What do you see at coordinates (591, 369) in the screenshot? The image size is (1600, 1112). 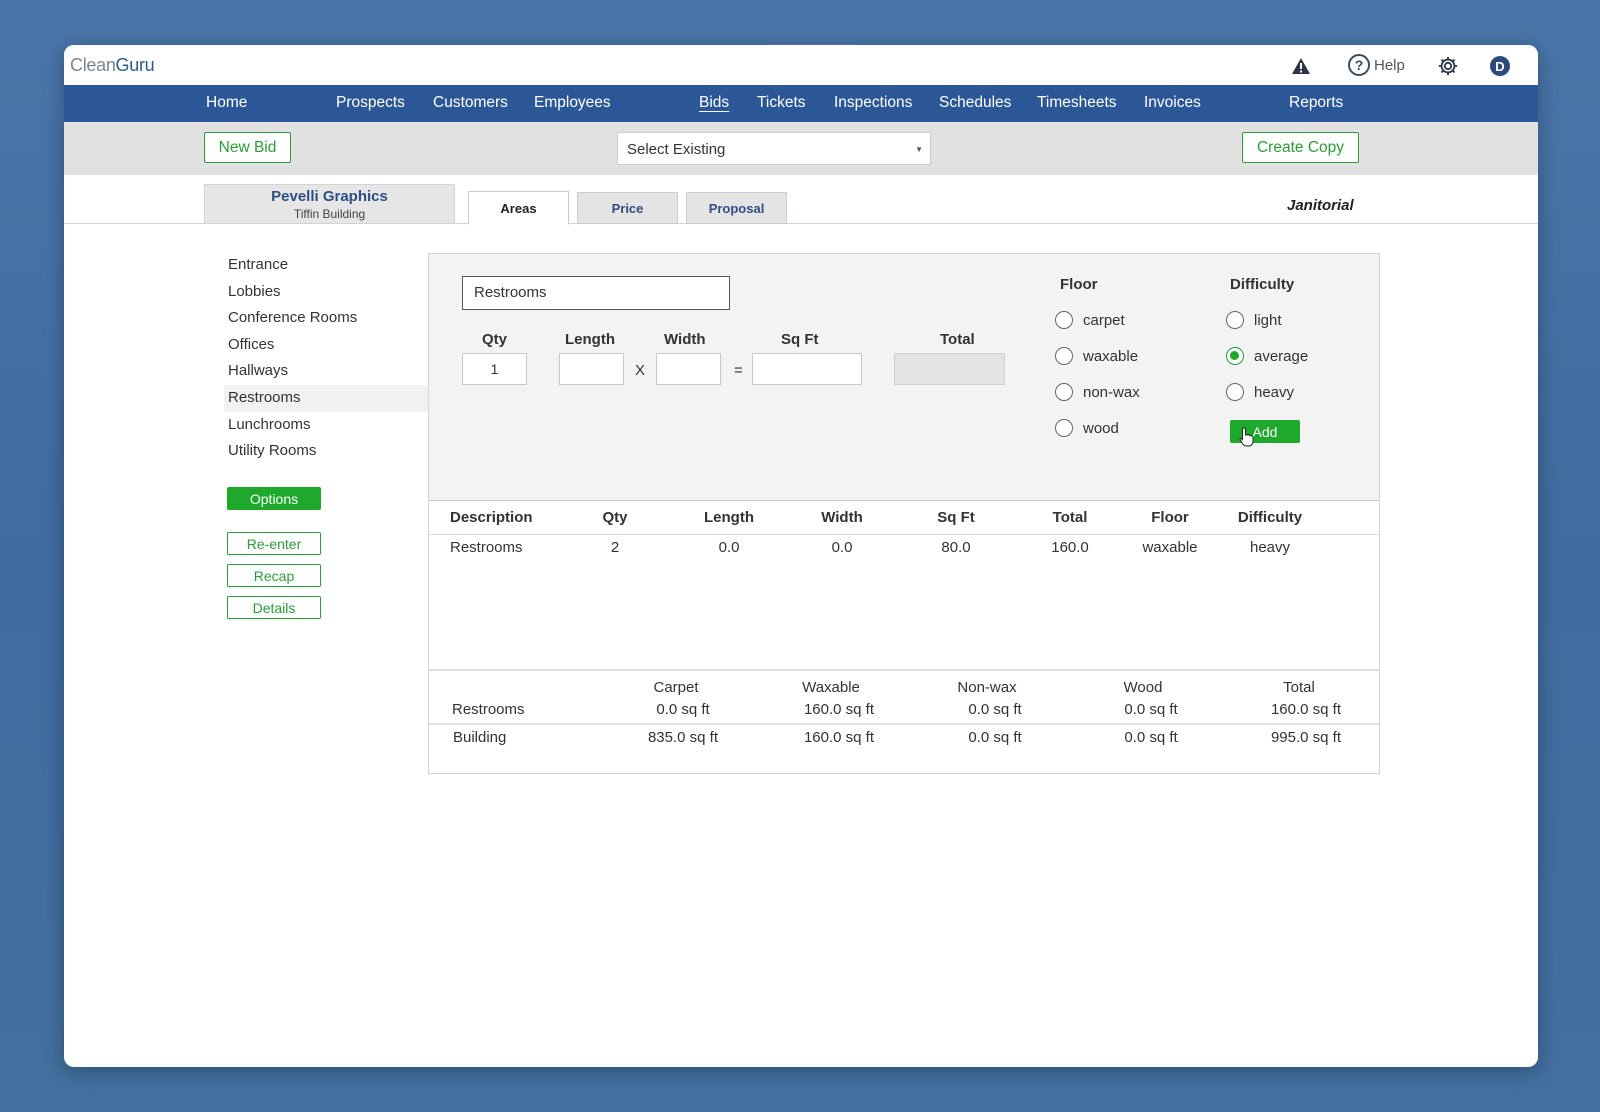 I see `length-input` at bounding box center [591, 369].